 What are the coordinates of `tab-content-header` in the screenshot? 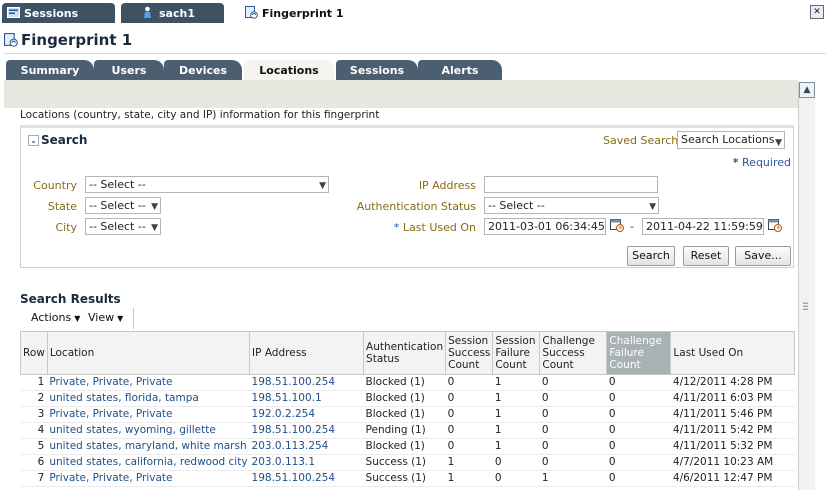 It's located at (401, 94).